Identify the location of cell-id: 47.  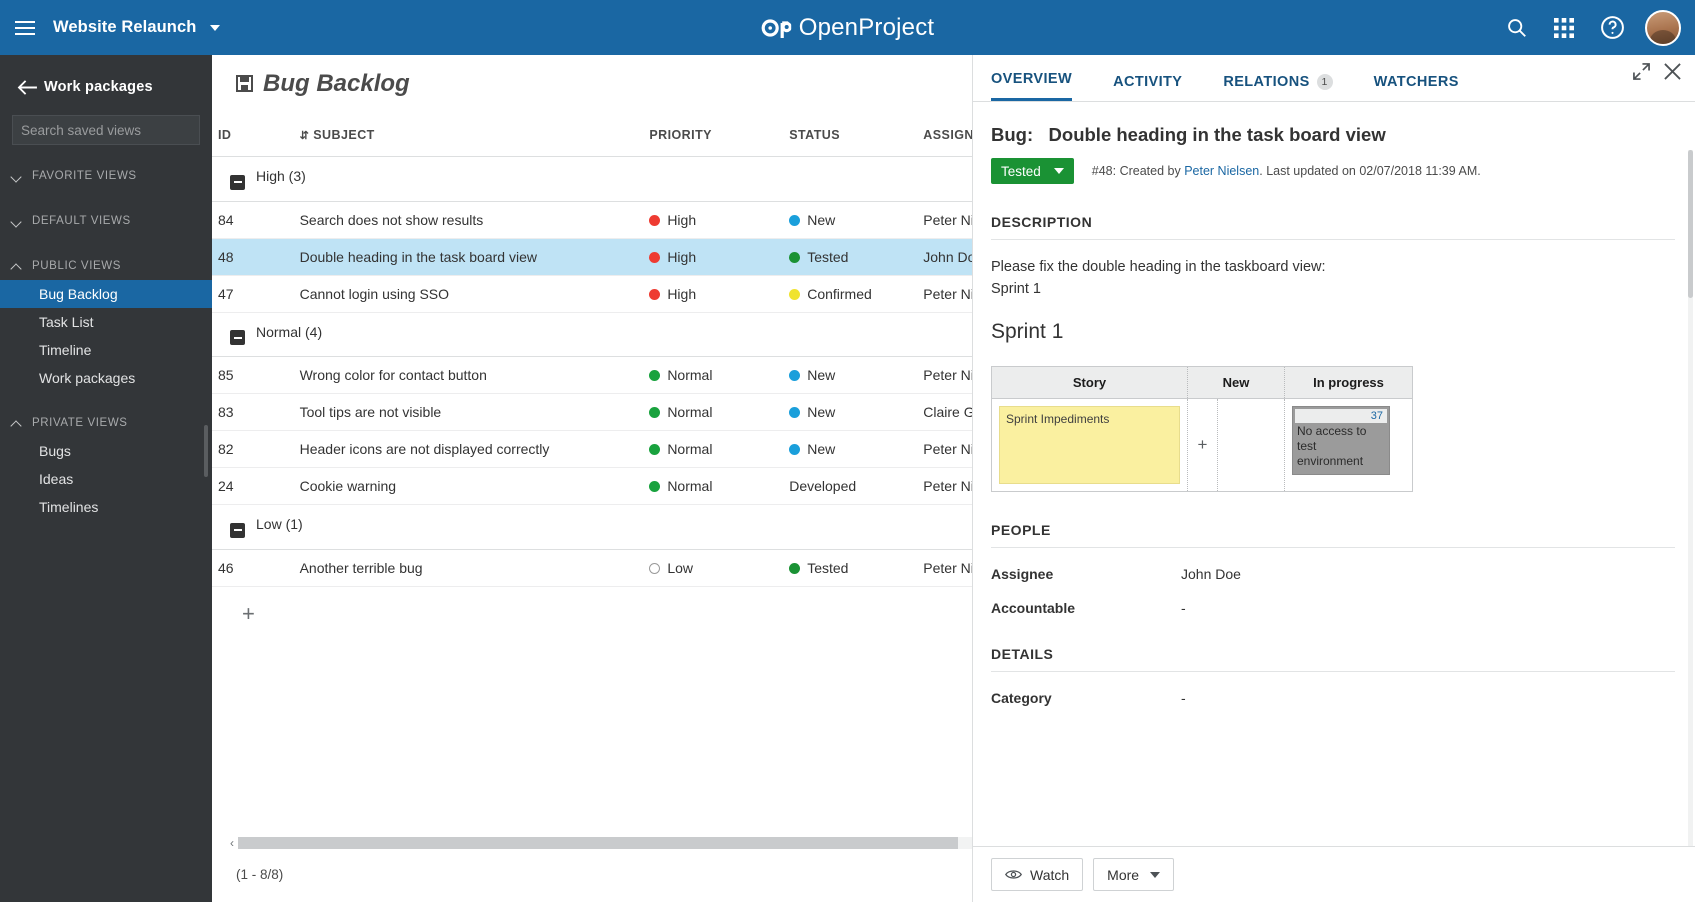
(253, 294).